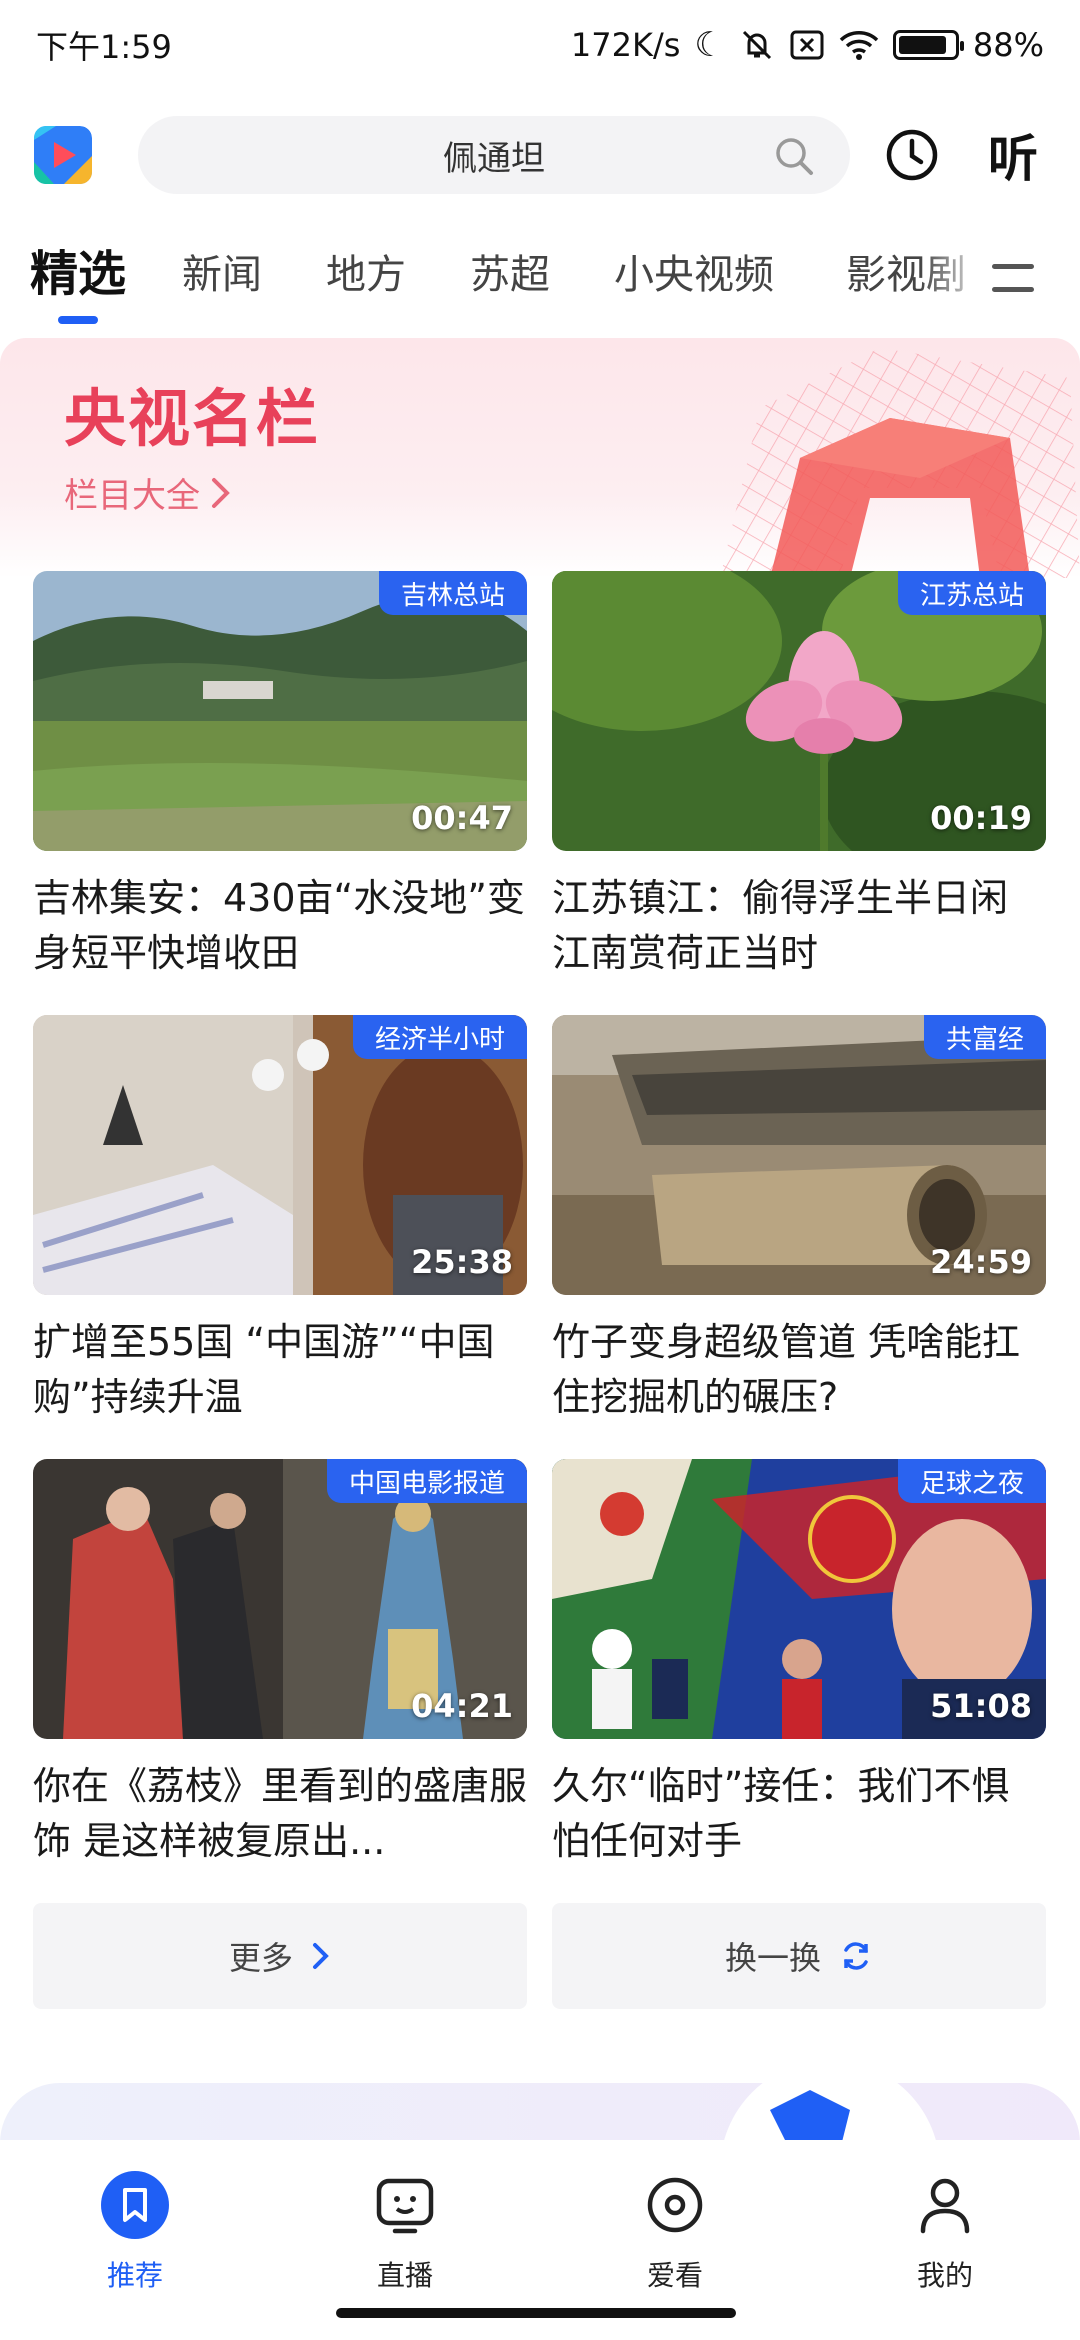 The width and height of the screenshot is (1080, 2340). I want to click on tab-jingxuan: 精选, so click(78, 269).